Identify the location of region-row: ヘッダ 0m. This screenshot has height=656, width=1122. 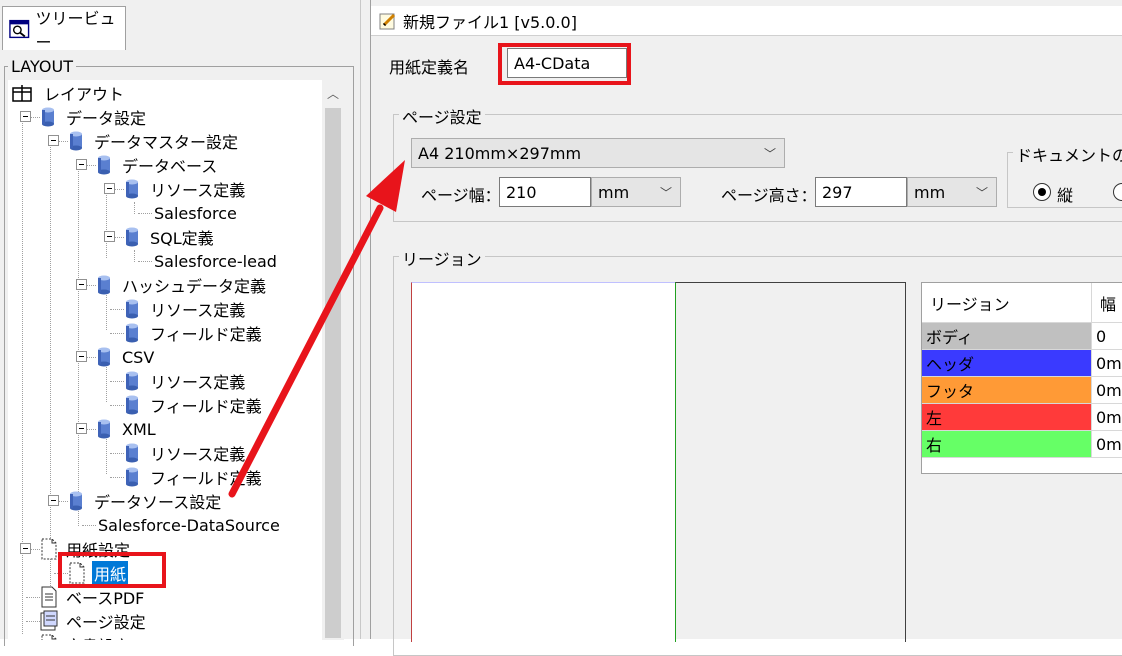
(1022, 363).